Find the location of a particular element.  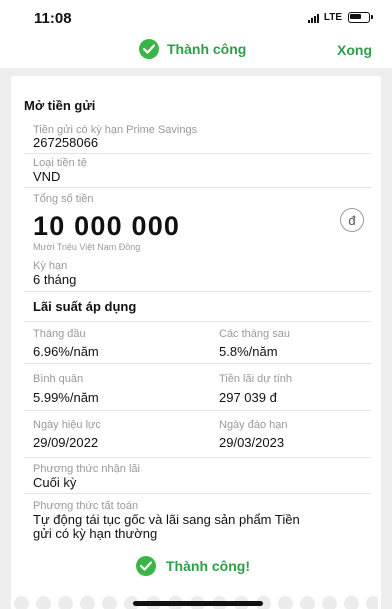

home-indicator is located at coordinates (198, 603).